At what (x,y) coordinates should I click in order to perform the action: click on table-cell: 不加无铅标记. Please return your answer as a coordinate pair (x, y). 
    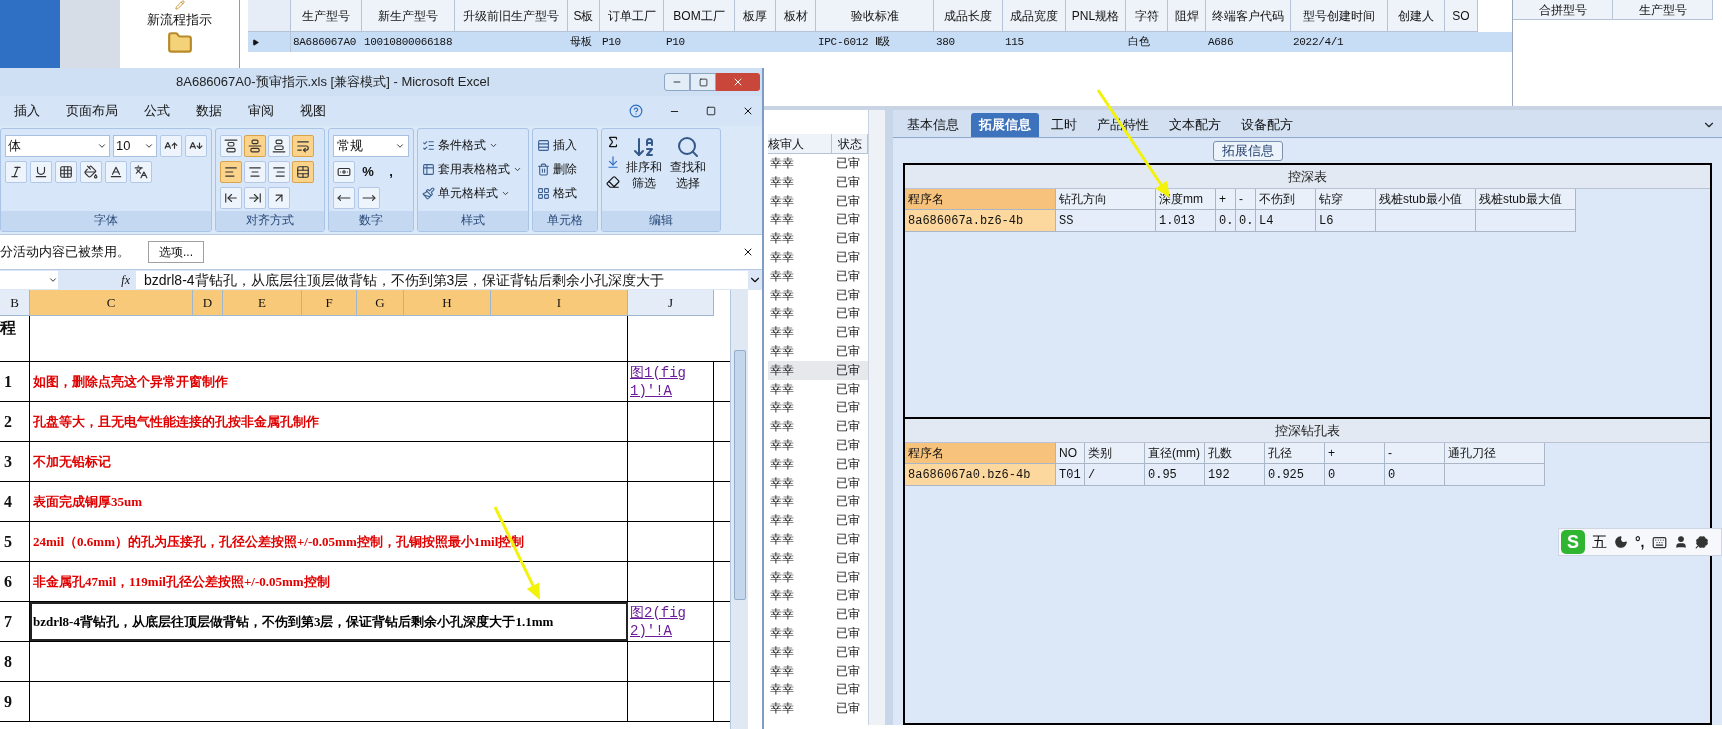
    Looking at the image, I should click on (329, 461).